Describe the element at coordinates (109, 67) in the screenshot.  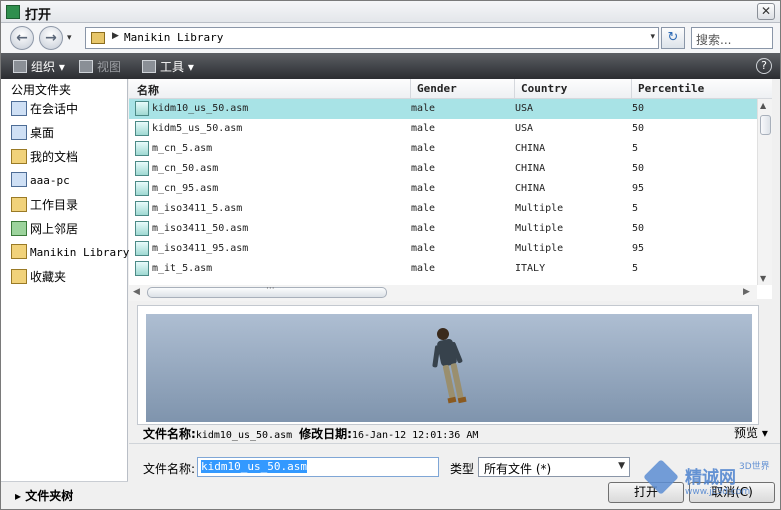
I see `views-label: 视图` at that location.